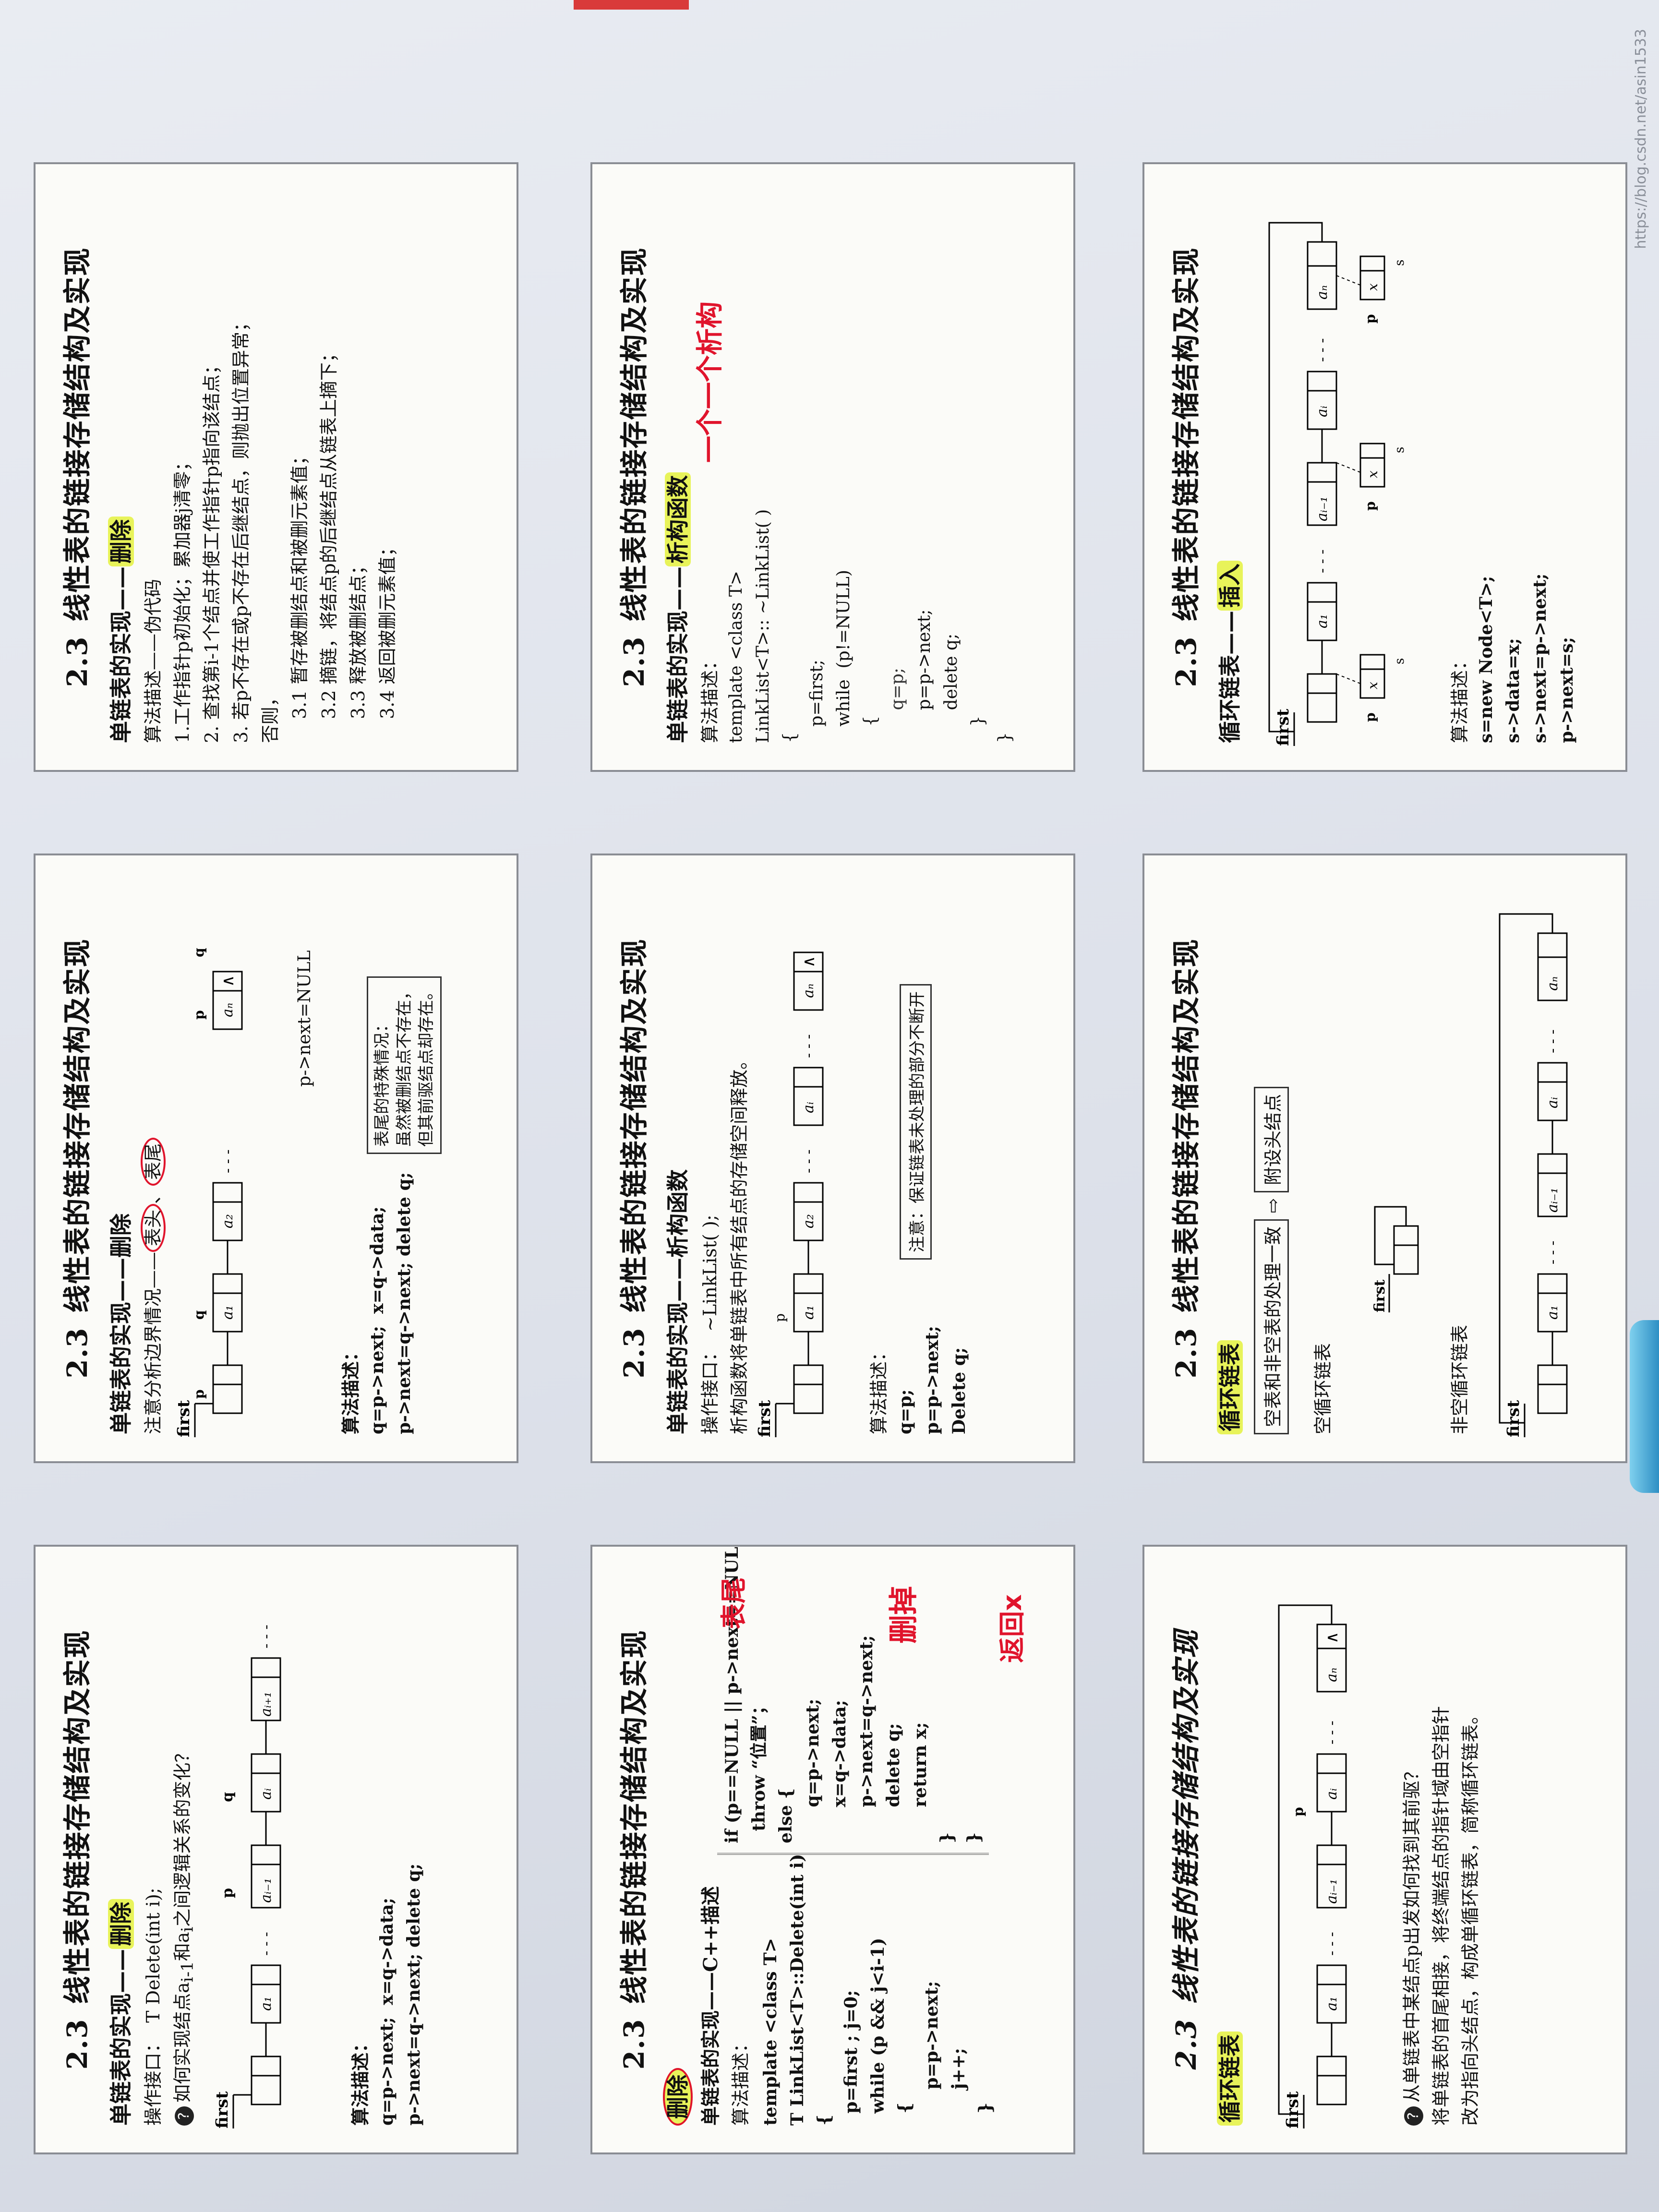 Image resolution: width=1659 pixels, height=2212 pixels. Describe the element at coordinates (404, 1065) in the screenshot. I see `note-line: 虽然被删结点不存在，` at that location.